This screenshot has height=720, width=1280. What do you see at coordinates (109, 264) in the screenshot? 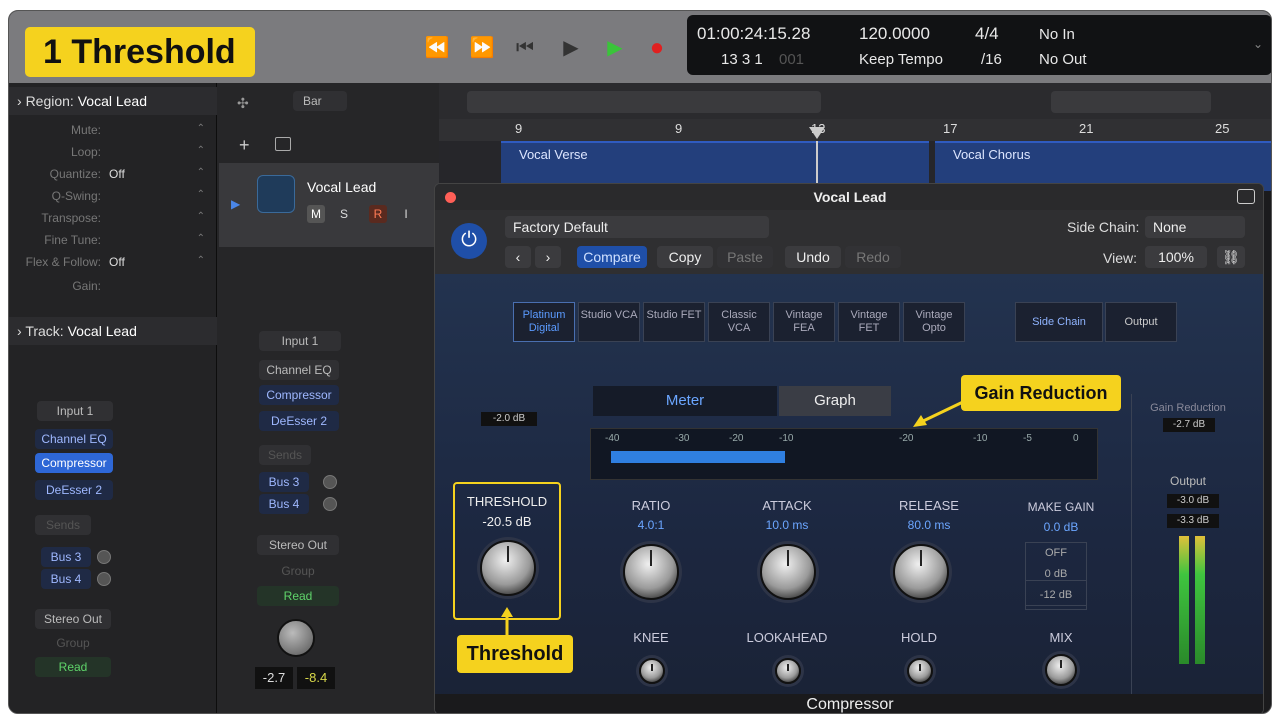
I see `inspector-row: Flex & Follow: Off ⌃` at bounding box center [109, 264].